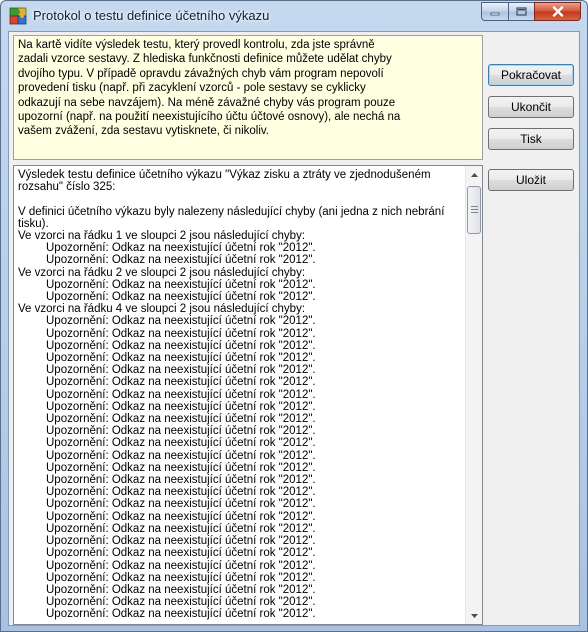 This screenshot has height=632, width=588. I want to click on scroll-thumb, so click(474, 210).